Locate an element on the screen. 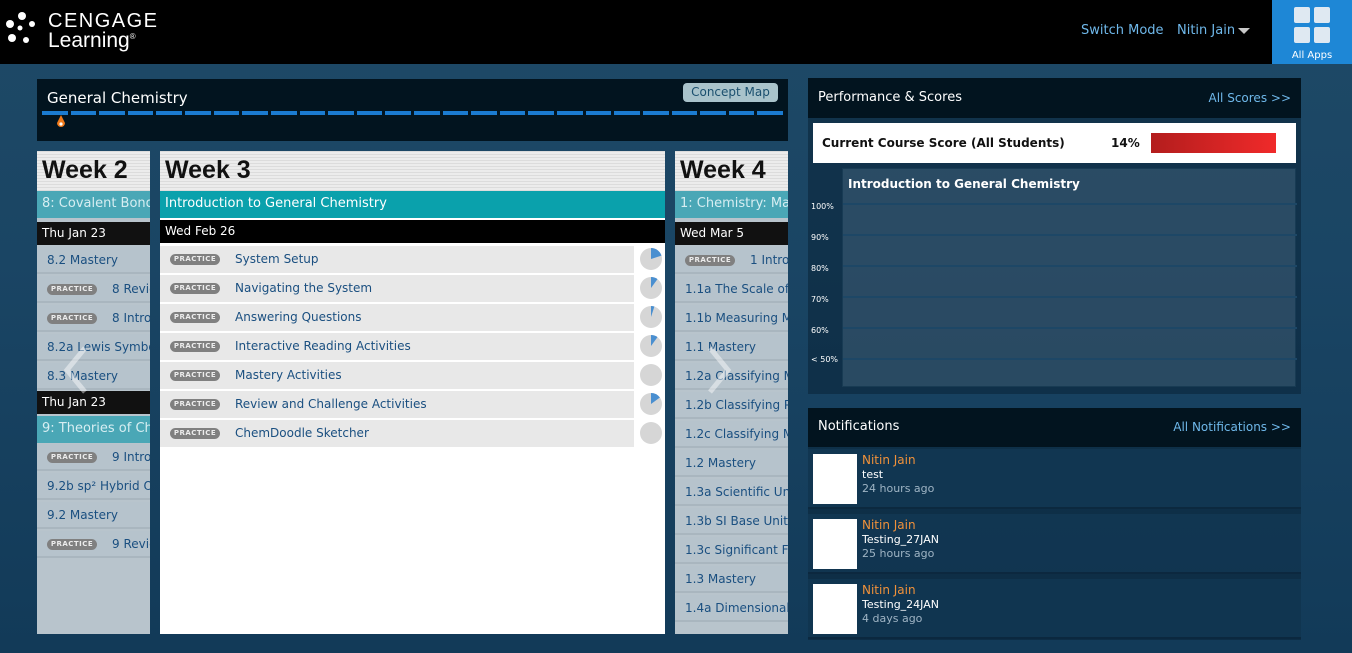  gridline is located at coordinates (1070, 328).